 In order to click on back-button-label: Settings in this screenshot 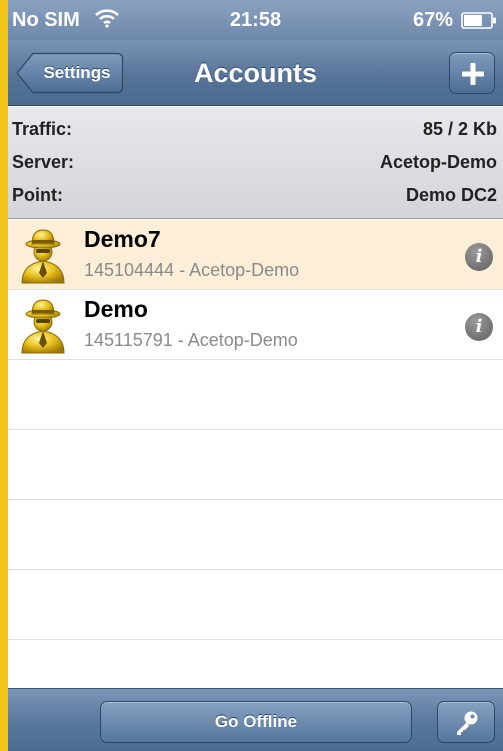, I will do `click(77, 72)`.